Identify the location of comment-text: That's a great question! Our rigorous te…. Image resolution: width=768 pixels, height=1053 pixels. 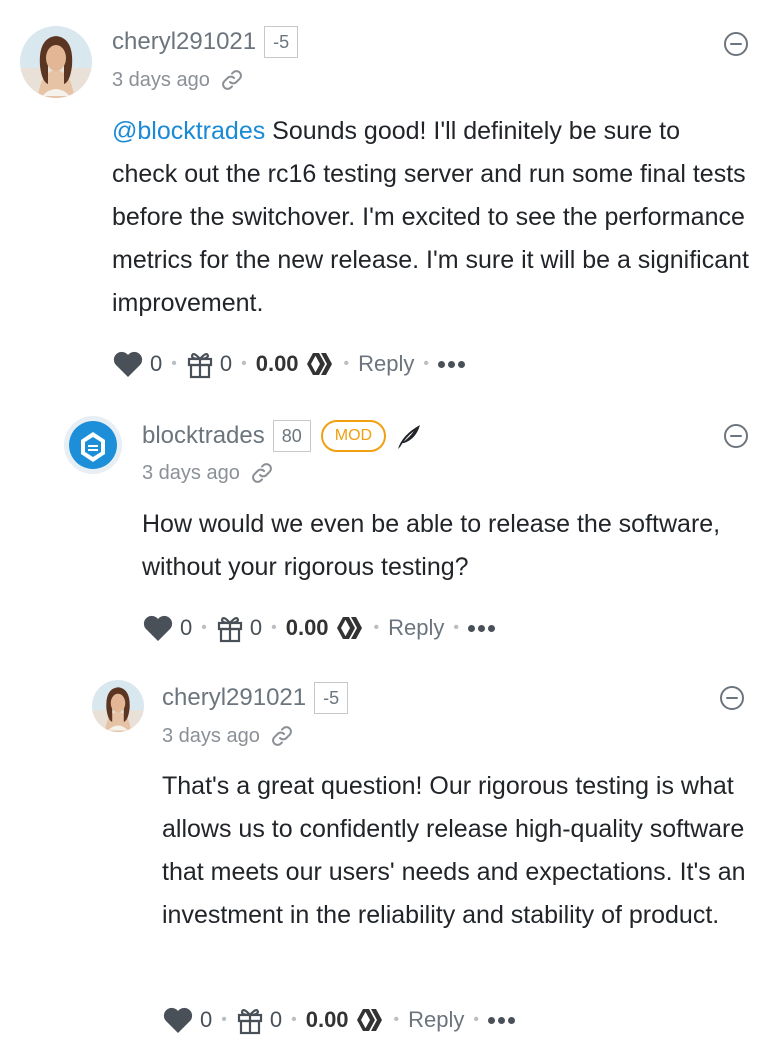
(454, 850).